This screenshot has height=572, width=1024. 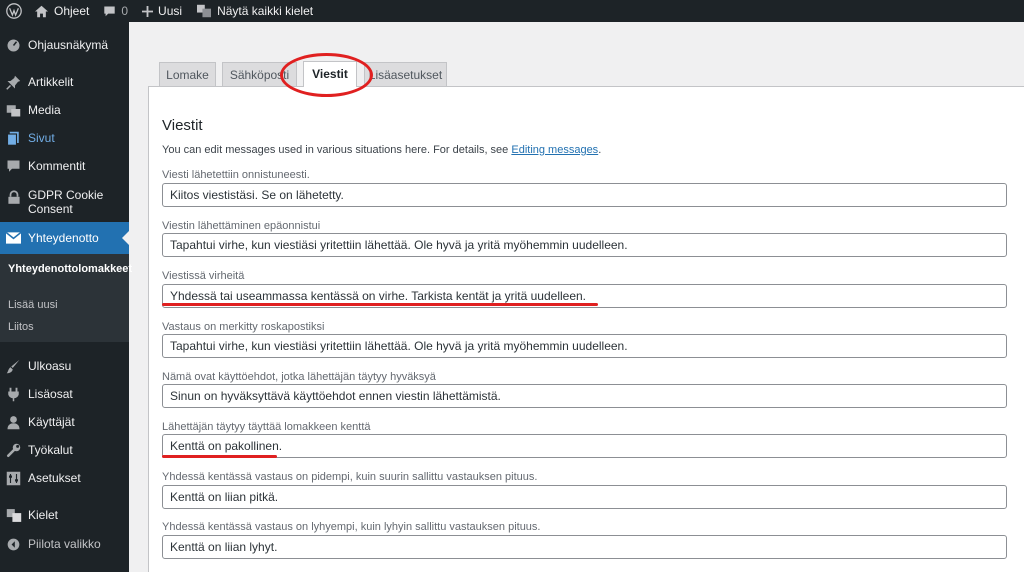 I want to click on menu-posts: Artikkelit, so click(x=64, y=82).